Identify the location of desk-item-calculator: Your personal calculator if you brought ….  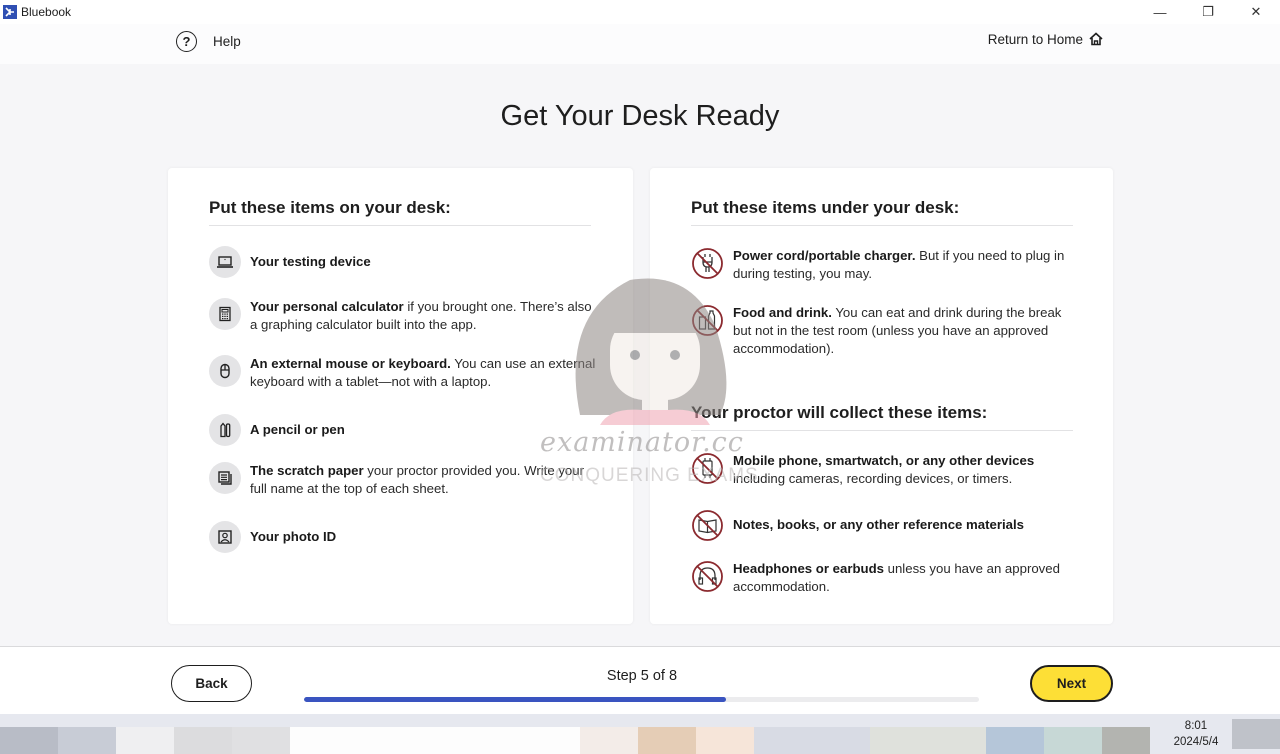
(404, 316).